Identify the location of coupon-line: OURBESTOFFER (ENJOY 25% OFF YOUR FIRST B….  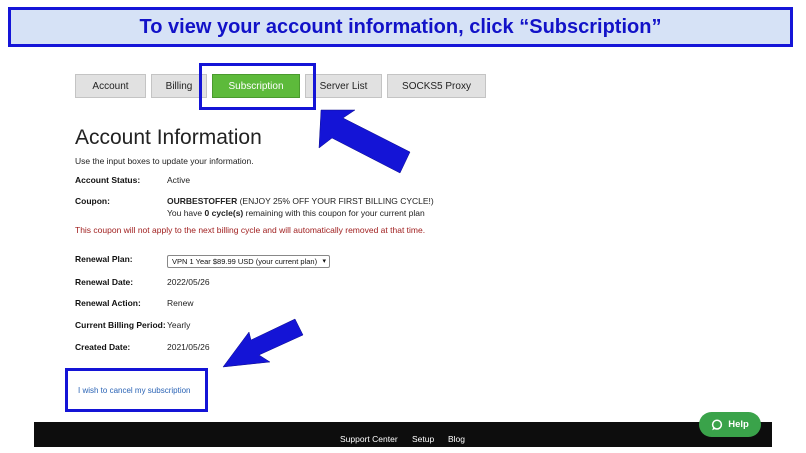
(300, 201).